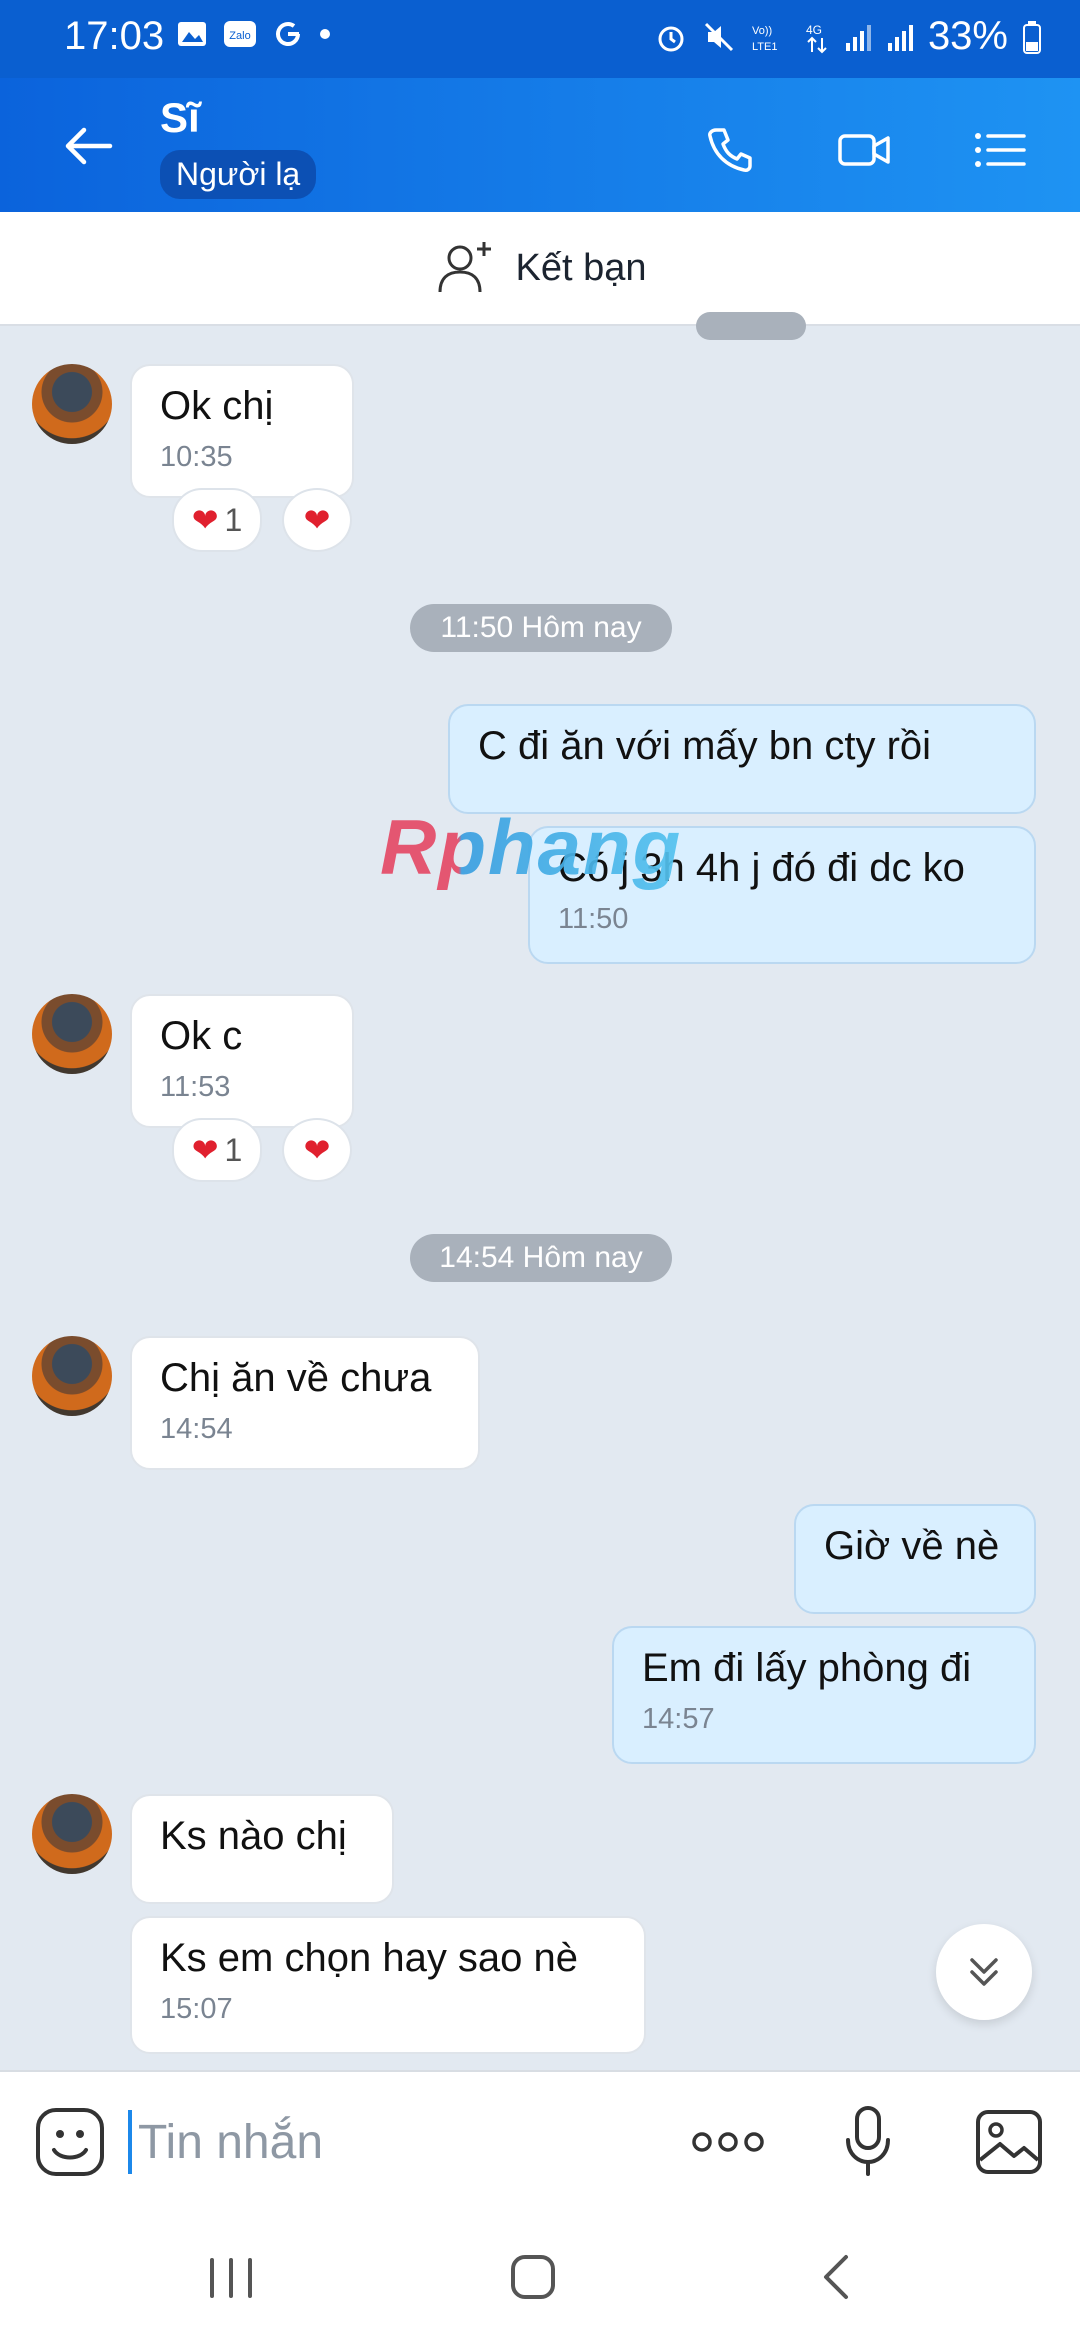  I want to click on add-friend-button: Kết bạn, so click(540, 269).